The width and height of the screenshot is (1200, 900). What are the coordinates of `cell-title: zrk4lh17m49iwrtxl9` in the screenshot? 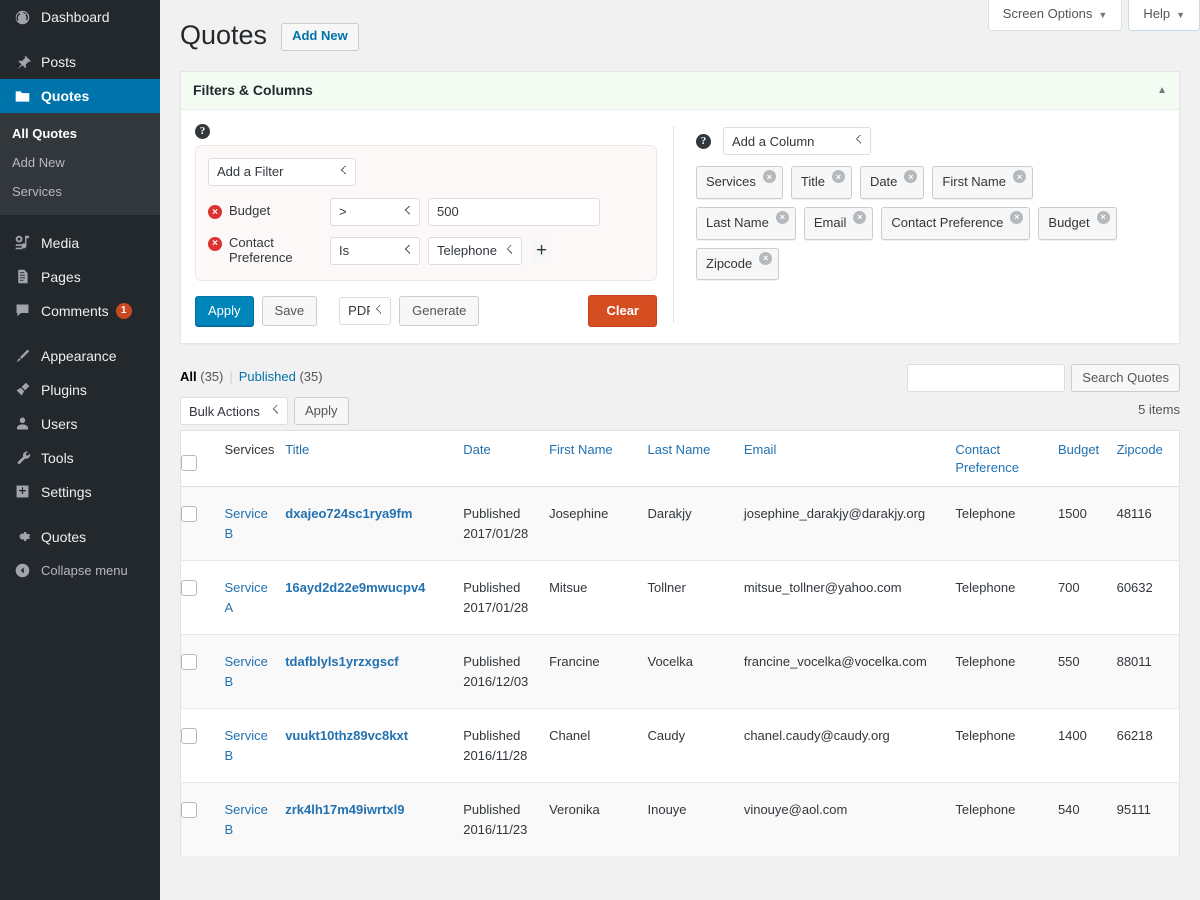 It's located at (374, 819).